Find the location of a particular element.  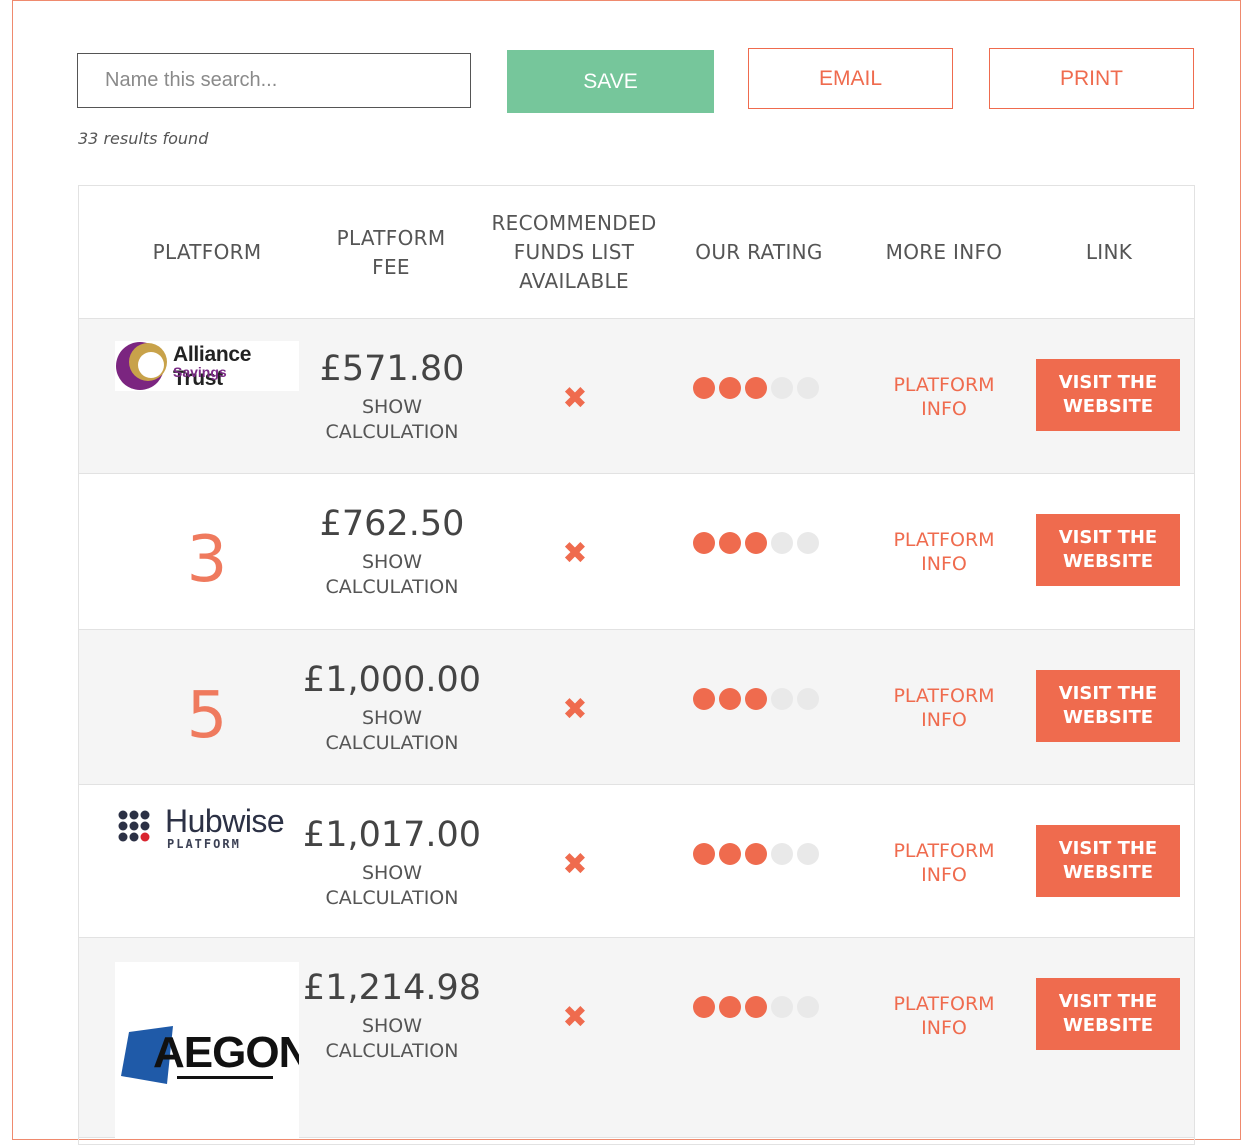

alliance-trust-logo-sub: Savings is located at coordinates (200, 372).